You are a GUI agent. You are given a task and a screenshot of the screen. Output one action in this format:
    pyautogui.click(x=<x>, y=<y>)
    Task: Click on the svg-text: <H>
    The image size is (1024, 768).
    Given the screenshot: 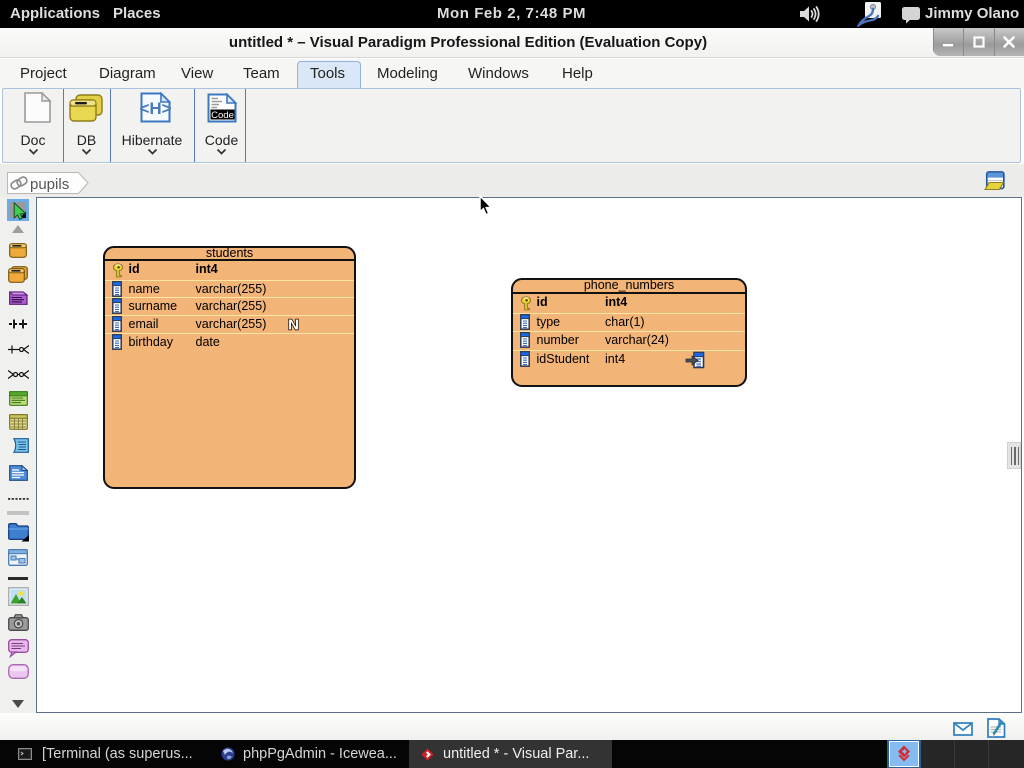 What is the action you would take?
    pyautogui.click(x=155, y=108)
    